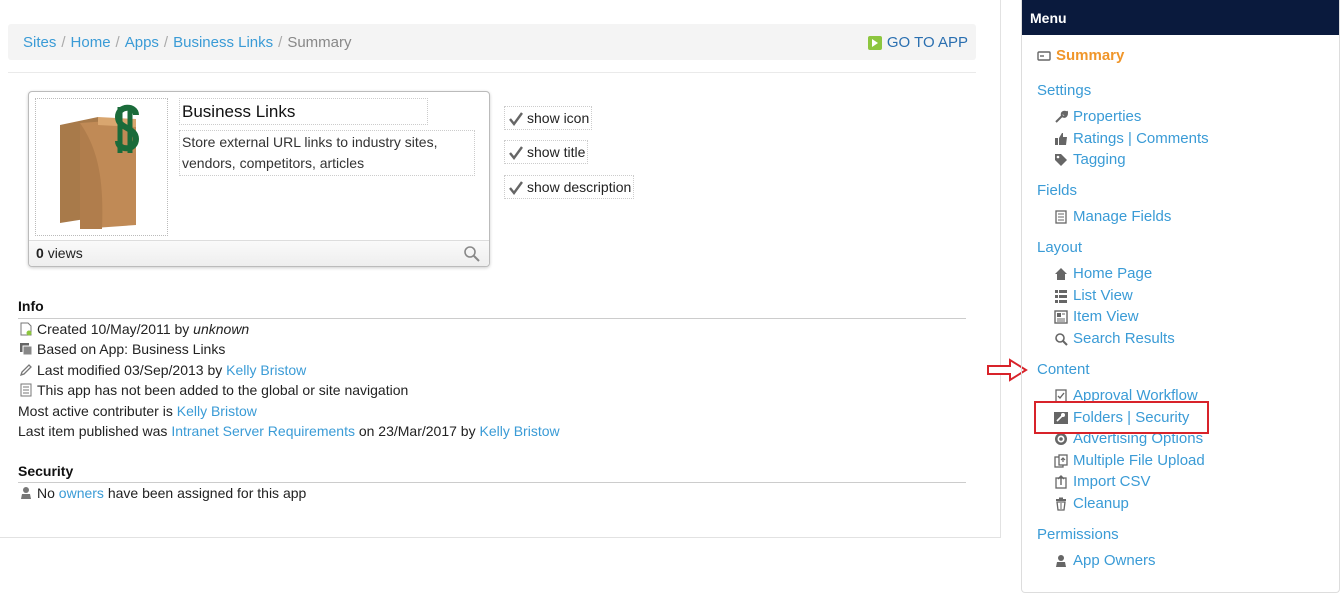  What do you see at coordinates (1103, 295) in the screenshot?
I see `menu-item-list-view-label: List View` at bounding box center [1103, 295].